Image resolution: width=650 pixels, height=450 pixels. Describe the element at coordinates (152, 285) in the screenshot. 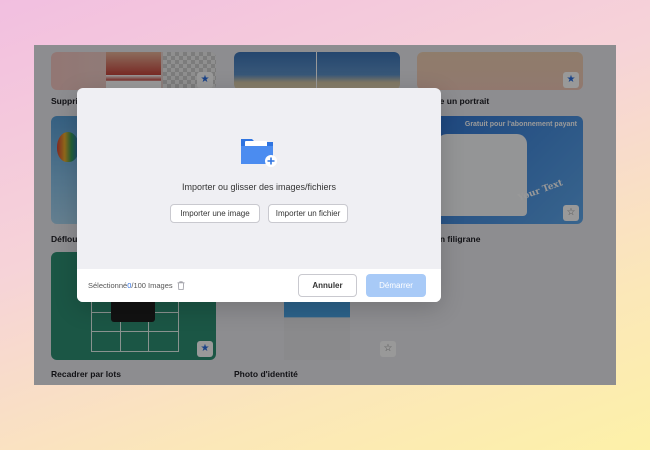

I see `selected-suffix: /100 Images` at that location.